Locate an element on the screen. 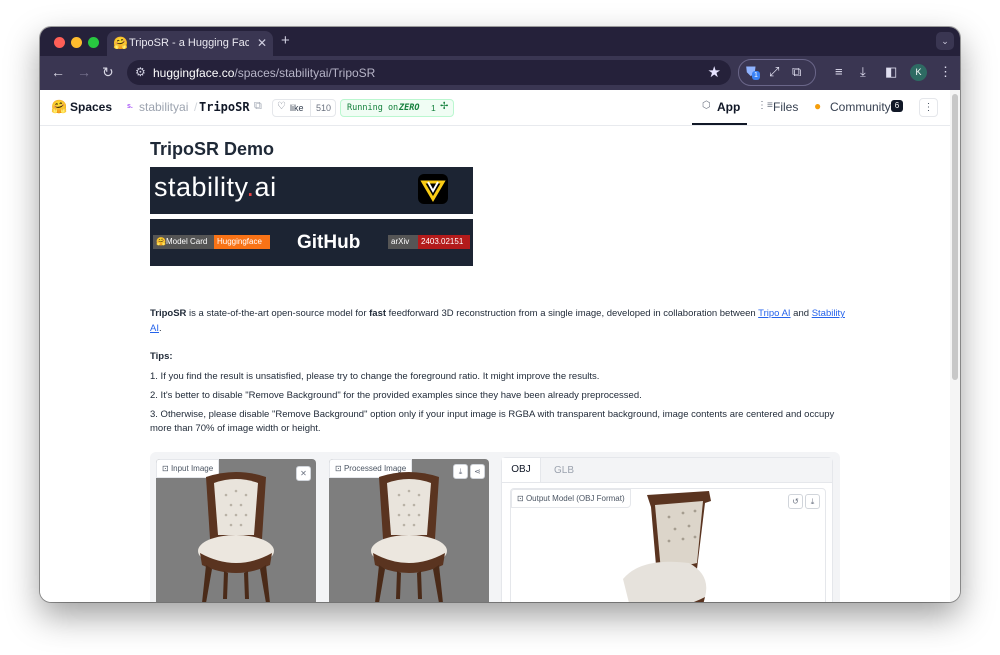  fullscreen-extension-icon: ⤢ is located at coordinates (774, 72).